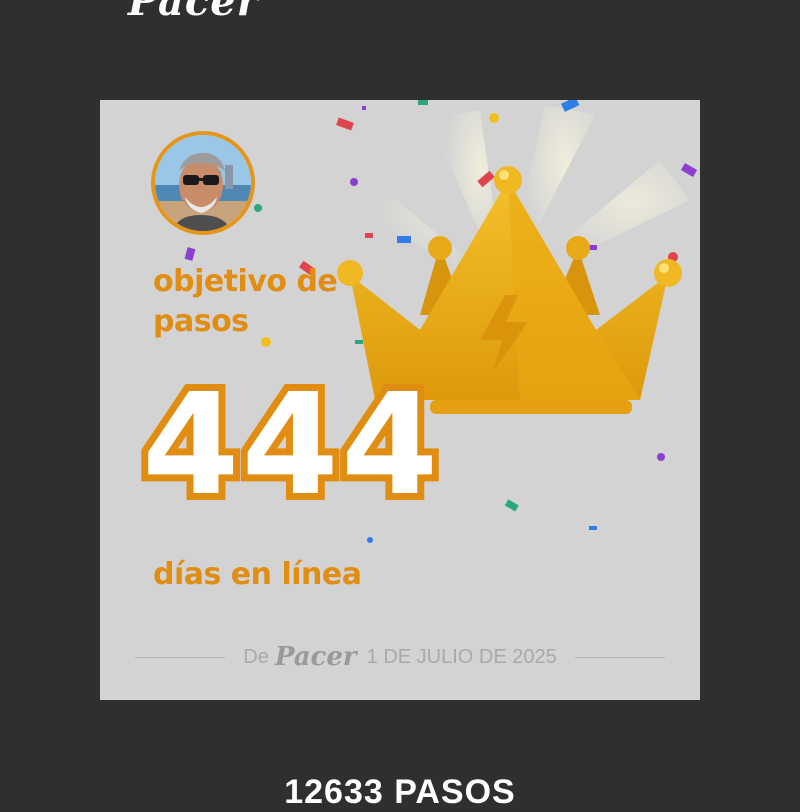  I want to click on steps-caption: 12633 PASOS, so click(400, 792).